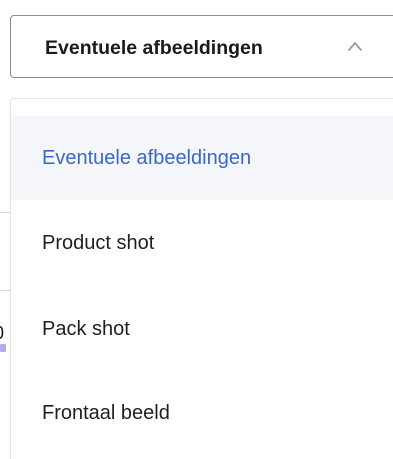 This screenshot has width=393, height=459. What do you see at coordinates (5, 338) in the screenshot?
I see `background-content-fragment: 0` at bounding box center [5, 338].